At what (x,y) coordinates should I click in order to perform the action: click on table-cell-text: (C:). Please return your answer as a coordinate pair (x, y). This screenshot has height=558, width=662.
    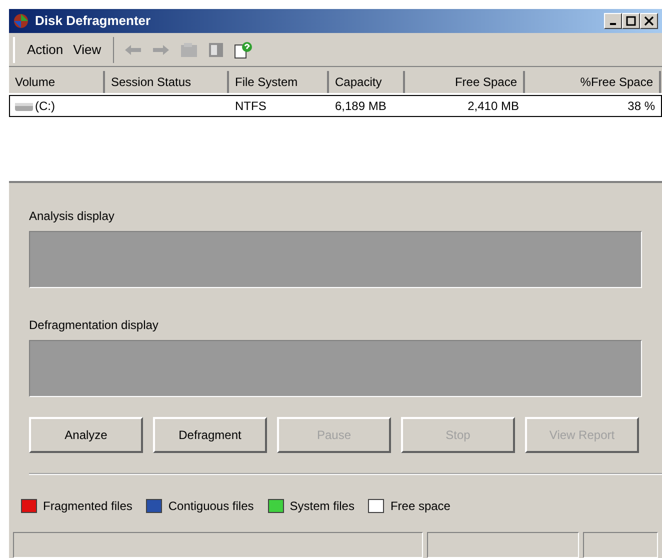
    Looking at the image, I should click on (45, 106).